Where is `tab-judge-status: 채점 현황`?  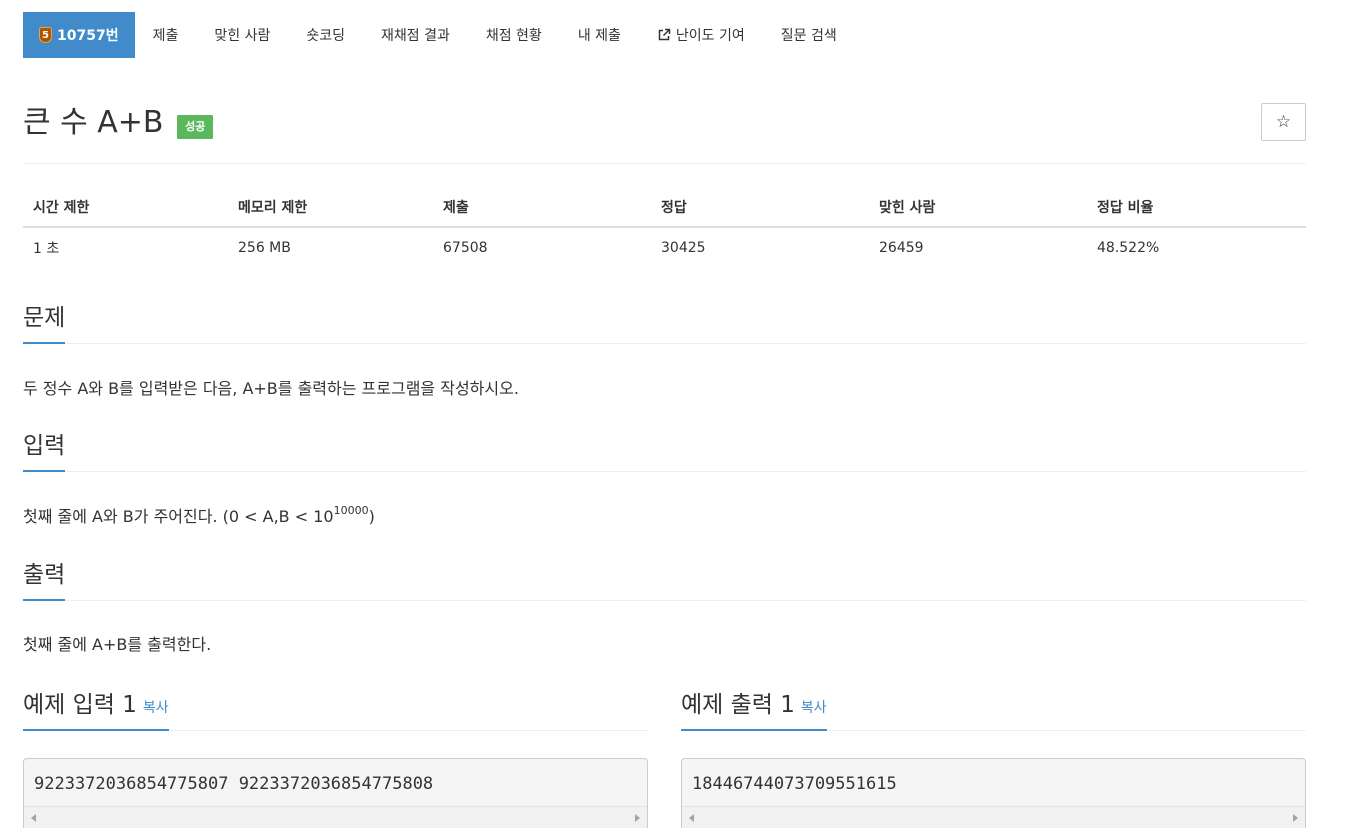
tab-judge-status: 채점 현황 is located at coordinates (514, 35).